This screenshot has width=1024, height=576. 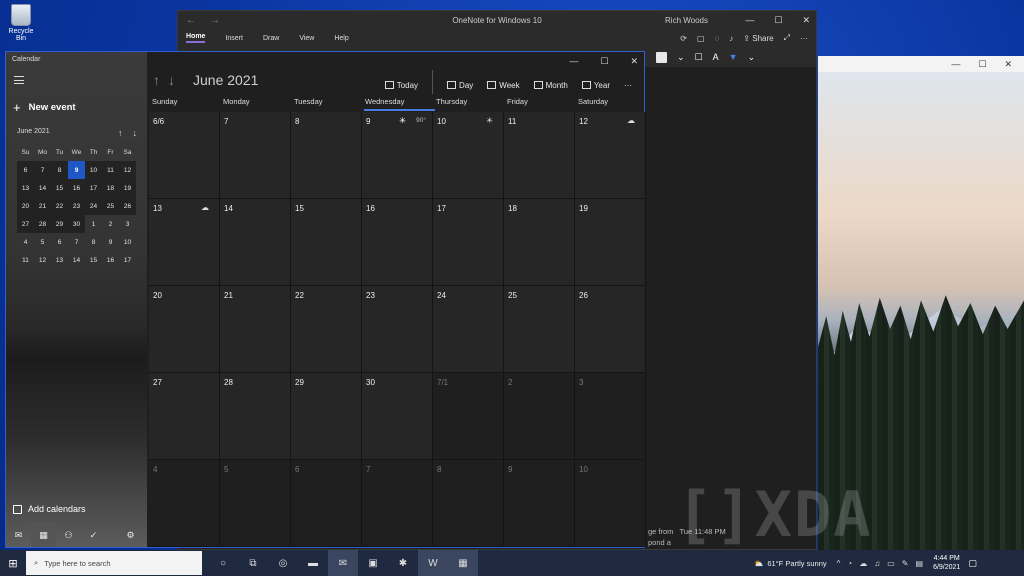 I want to click on dropdown-chevron-icon: ⌄, so click(x=681, y=57).